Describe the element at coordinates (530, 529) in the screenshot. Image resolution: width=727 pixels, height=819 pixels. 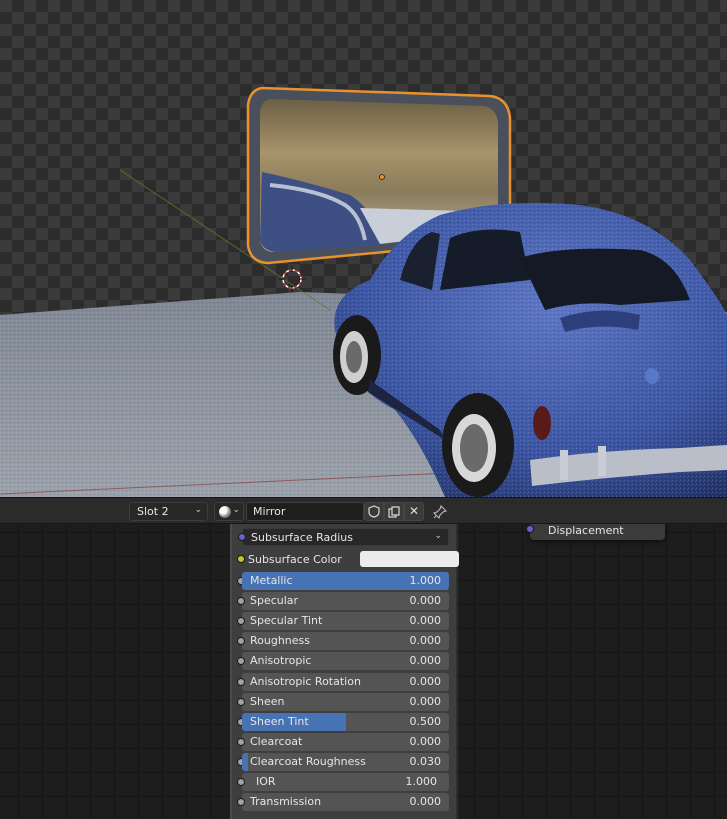
I see `displacement-socket` at that location.